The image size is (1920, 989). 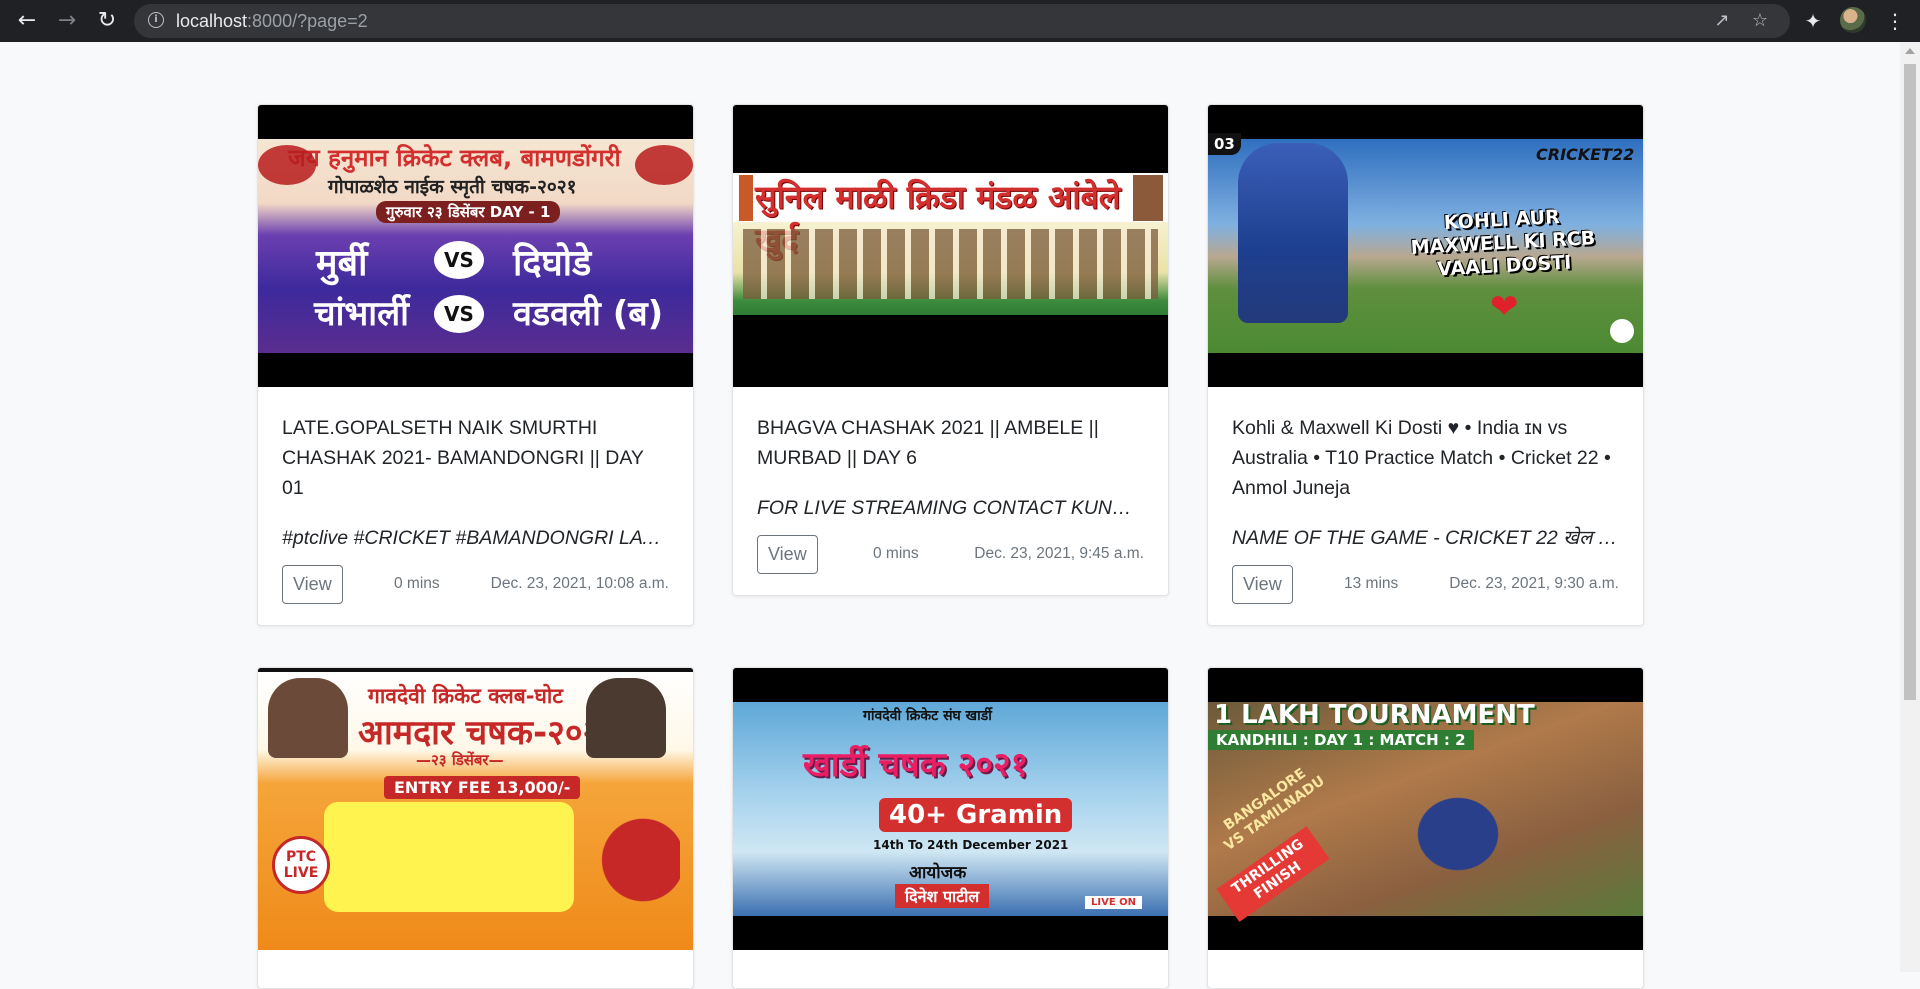 What do you see at coordinates (342, 263) in the screenshot?
I see `thumbnail-text: मुर्बी` at bounding box center [342, 263].